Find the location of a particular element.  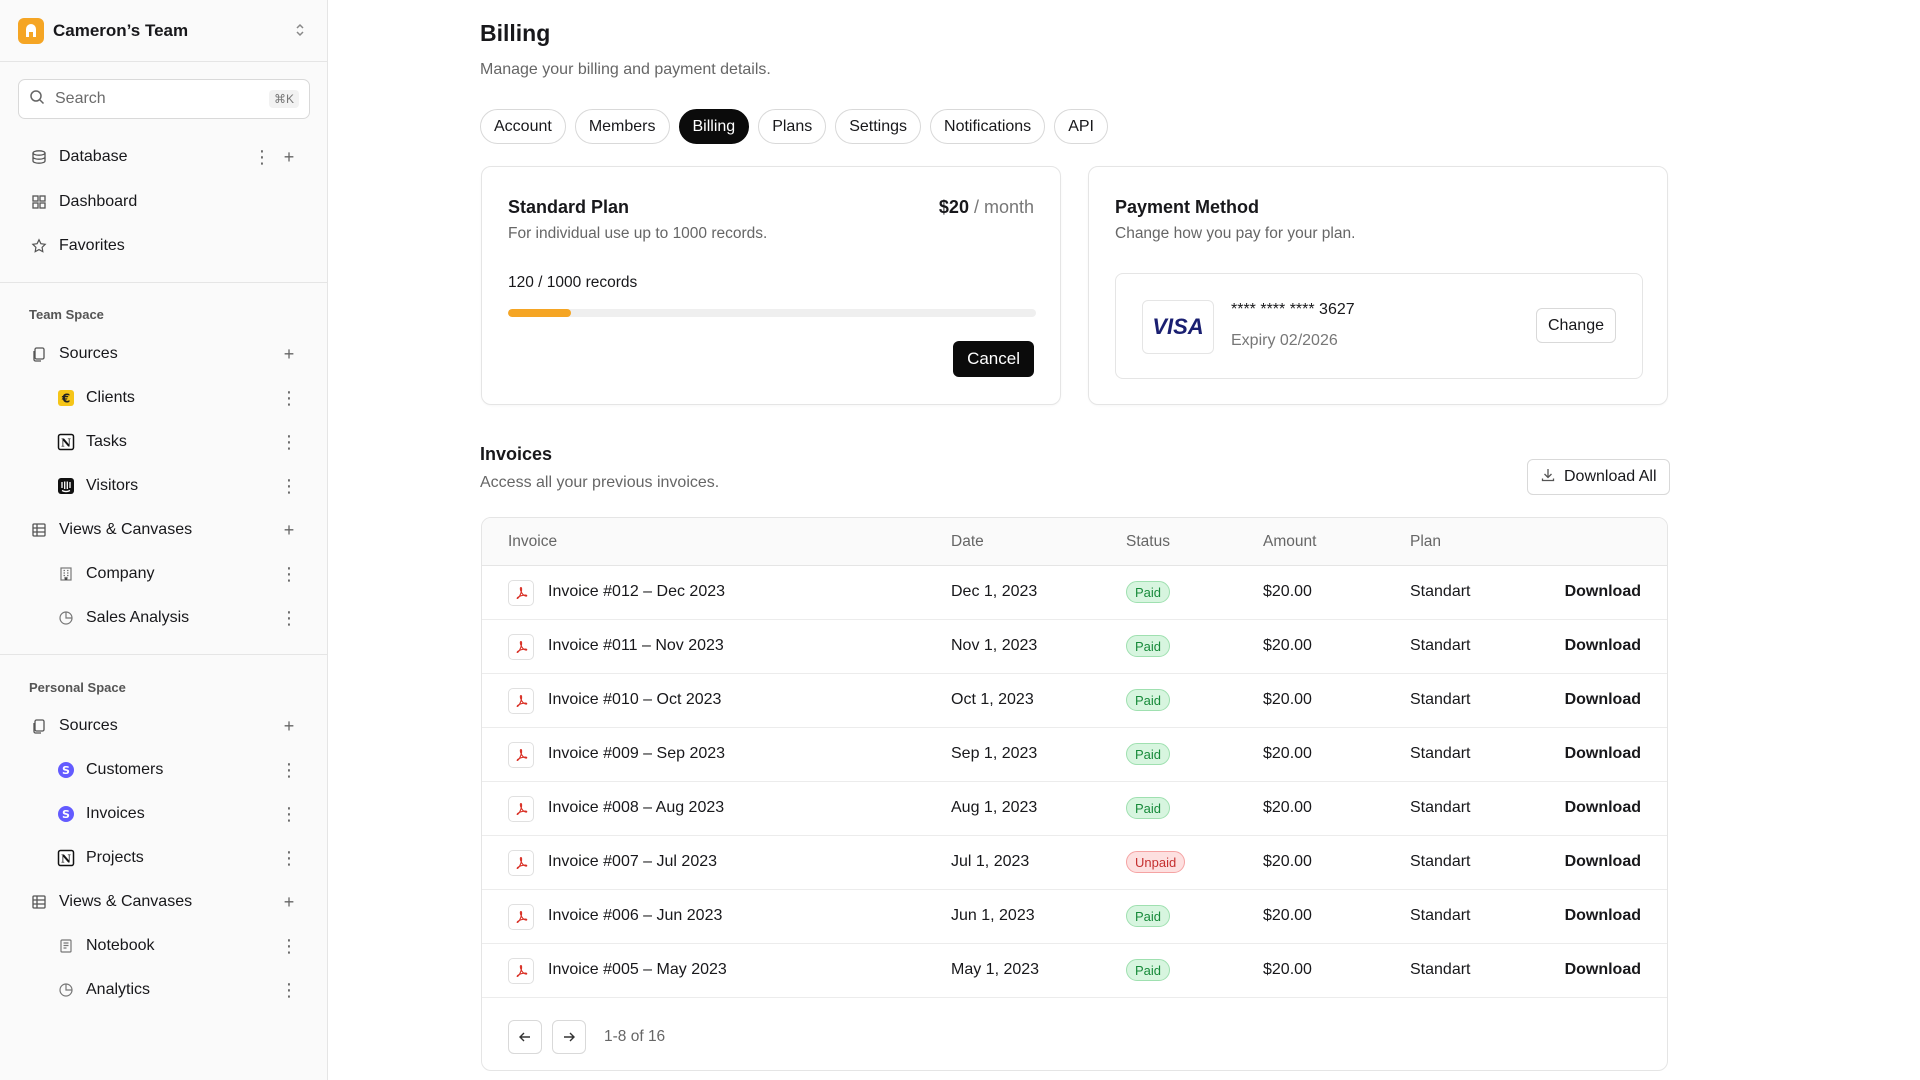

change-payment-button: Change is located at coordinates (1575, 325).